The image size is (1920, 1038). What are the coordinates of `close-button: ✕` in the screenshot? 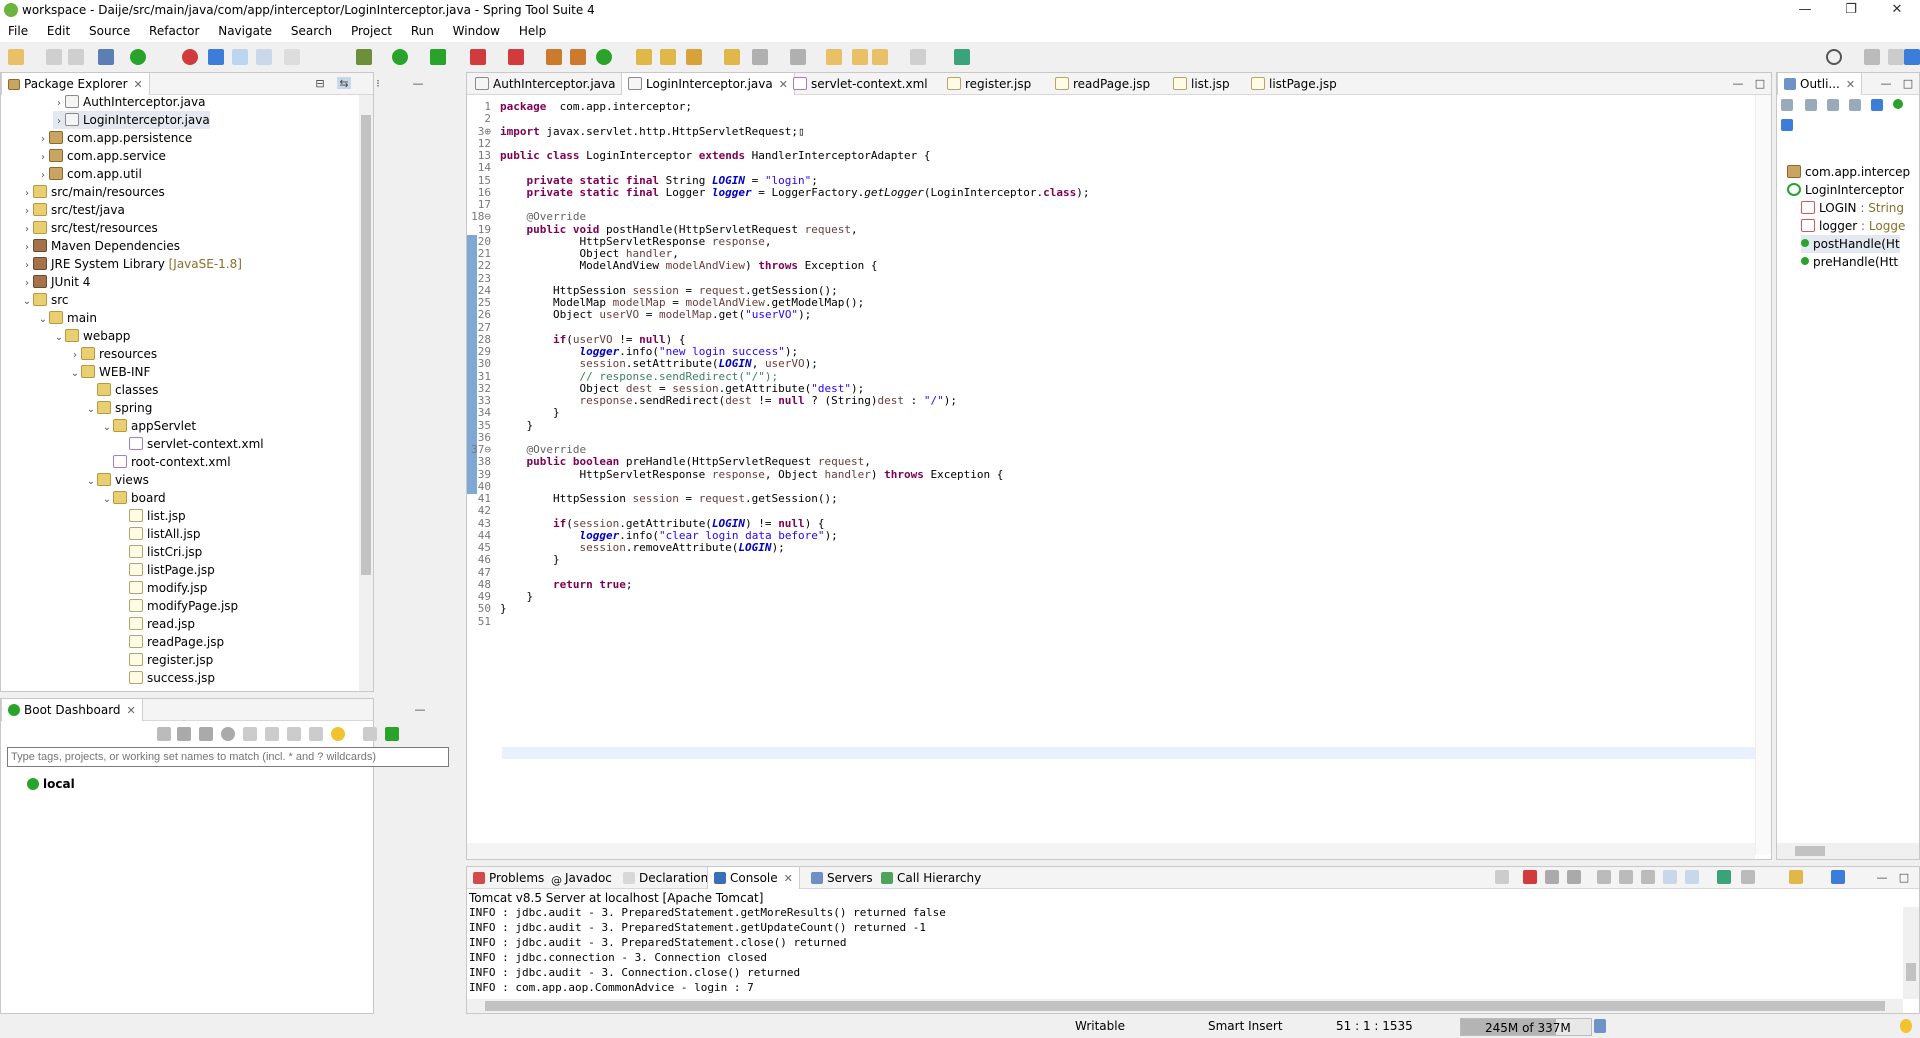 It's located at (1897, 11).